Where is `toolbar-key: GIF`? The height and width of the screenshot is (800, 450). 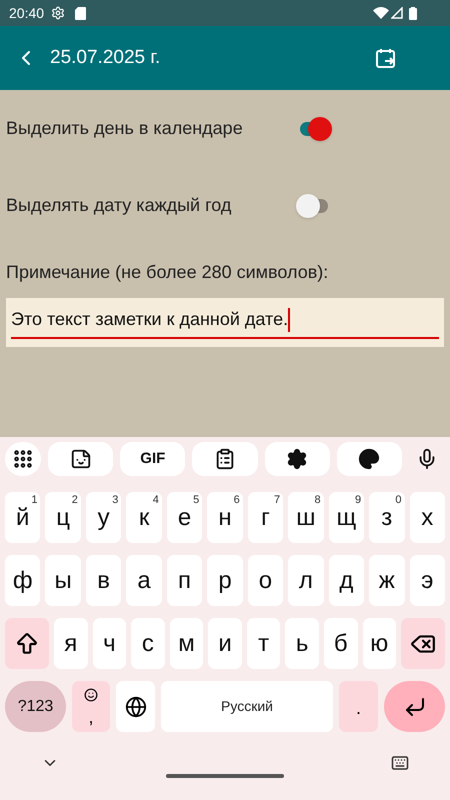
toolbar-key: GIF is located at coordinates (153, 459).